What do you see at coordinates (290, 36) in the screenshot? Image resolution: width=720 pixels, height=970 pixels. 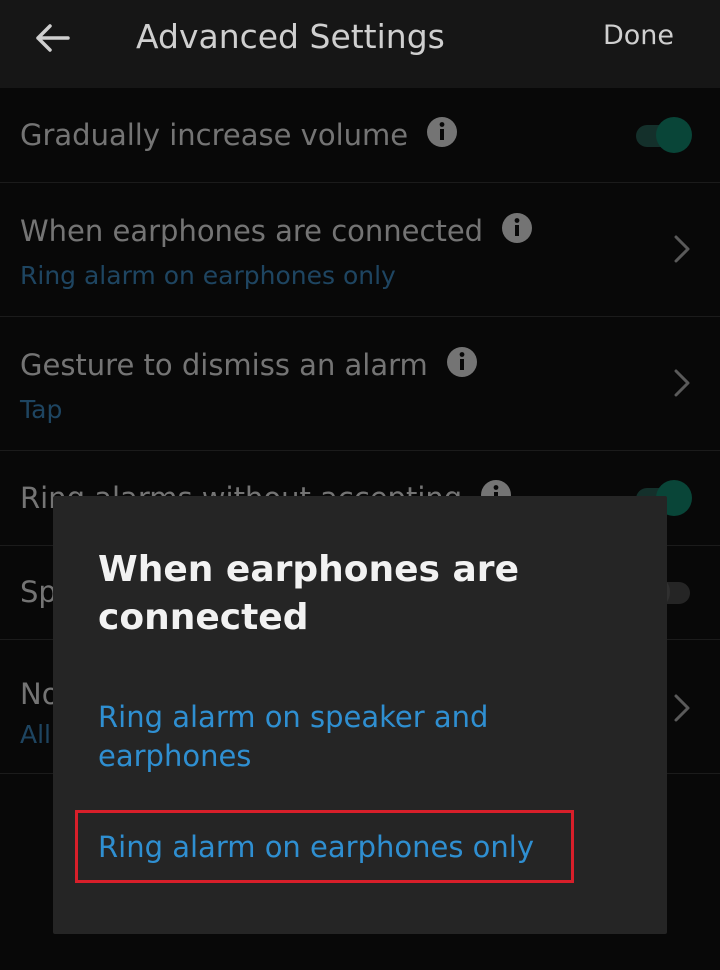 I see `page-title: Advanced Settings` at bounding box center [290, 36].